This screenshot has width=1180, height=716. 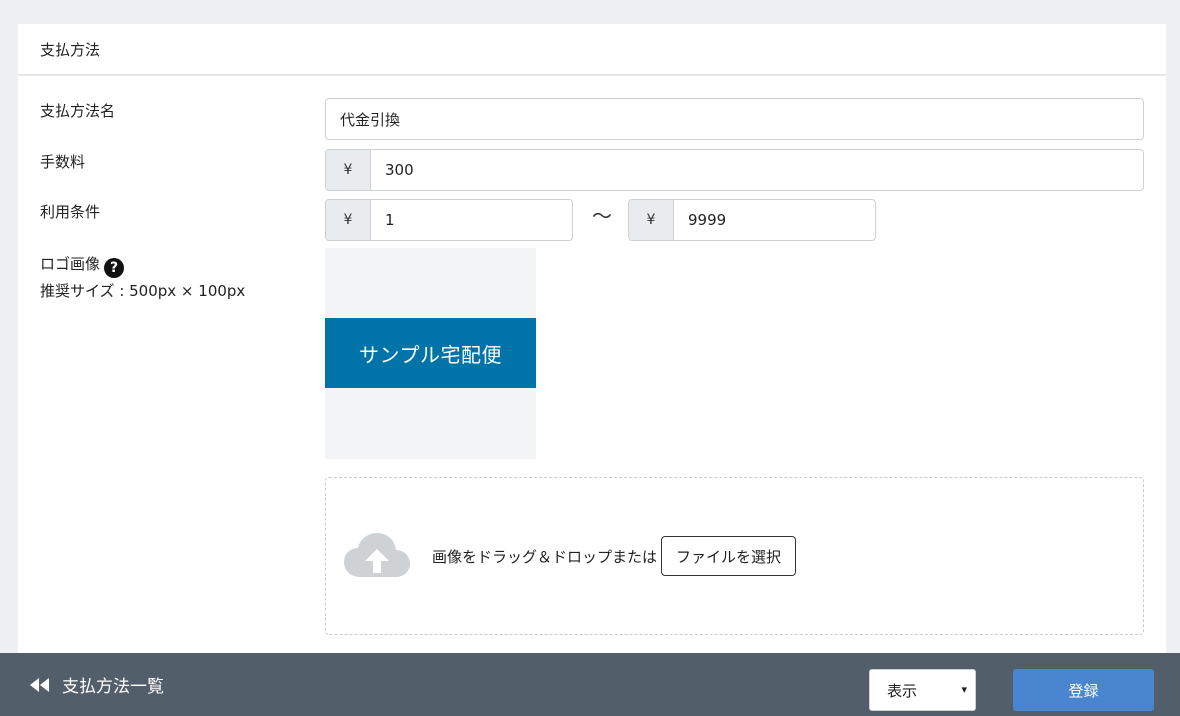 What do you see at coordinates (590, 684) in the screenshot?
I see `footer-bar: 支払方法一覧 表示 ▾ 登録` at bounding box center [590, 684].